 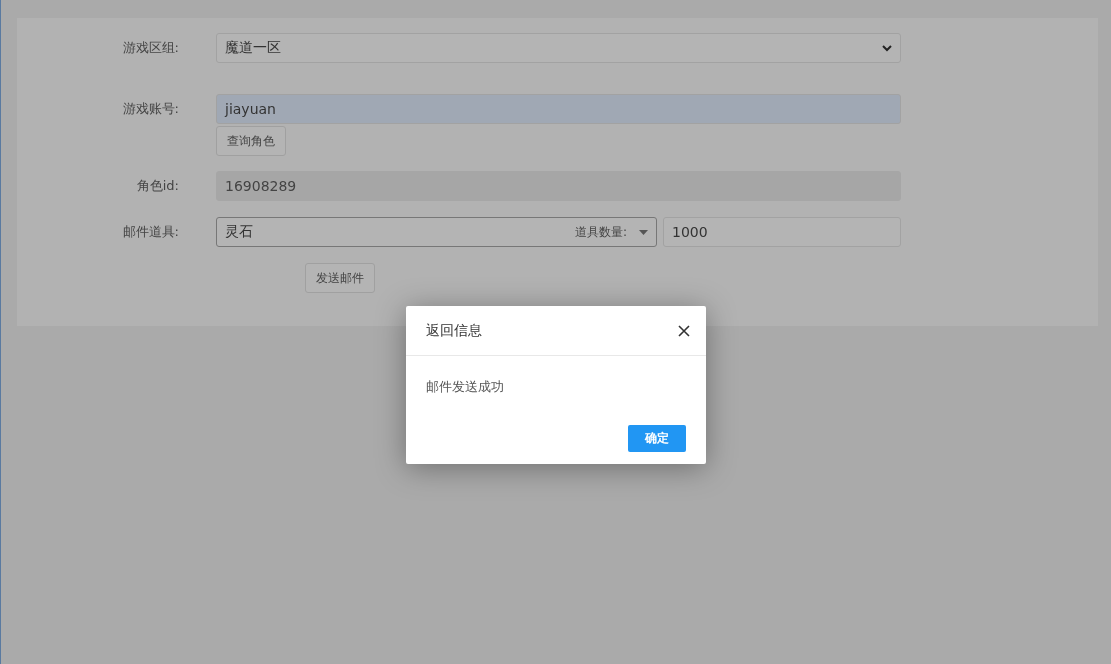 What do you see at coordinates (150, 232) in the screenshot?
I see `field-label: 邮件道具:` at bounding box center [150, 232].